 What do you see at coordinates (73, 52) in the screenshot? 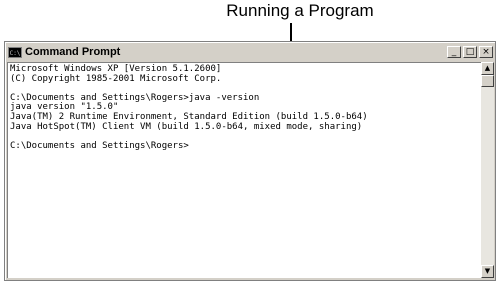
I see `window-title: Command Prompt` at bounding box center [73, 52].